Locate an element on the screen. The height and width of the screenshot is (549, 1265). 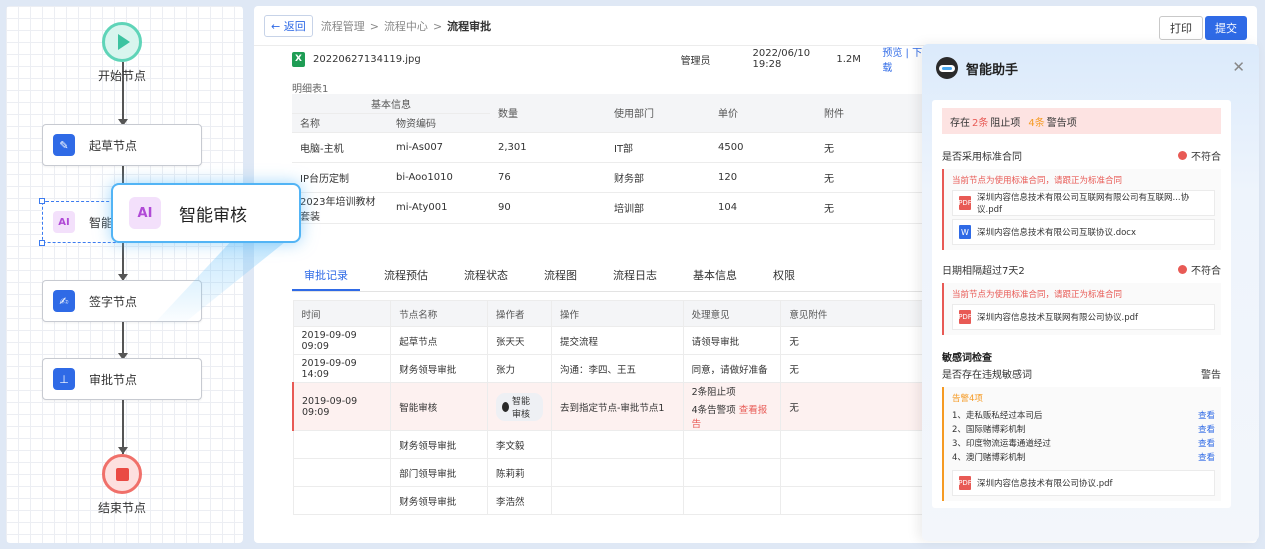
record-action: 提交流程 is located at coordinates (617, 340).